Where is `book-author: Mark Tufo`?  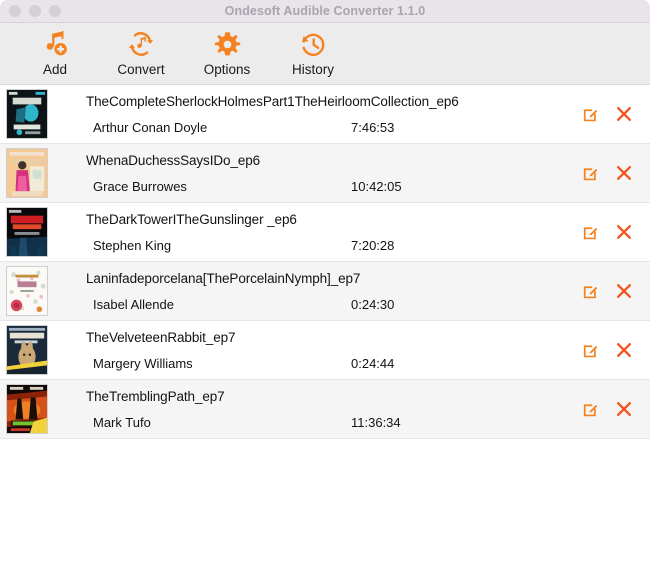 book-author: Mark Tufo is located at coordinates (122, 422).